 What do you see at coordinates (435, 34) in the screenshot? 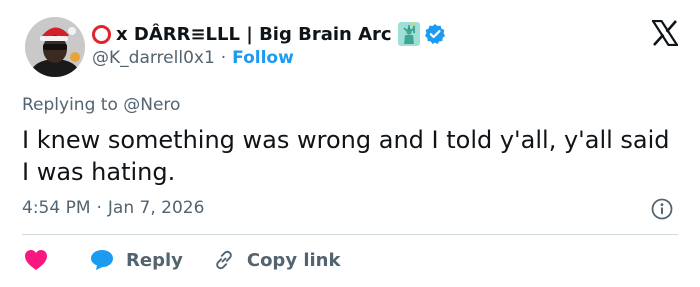
I see `verified-badge-icon` at bounding box center [435, 34].